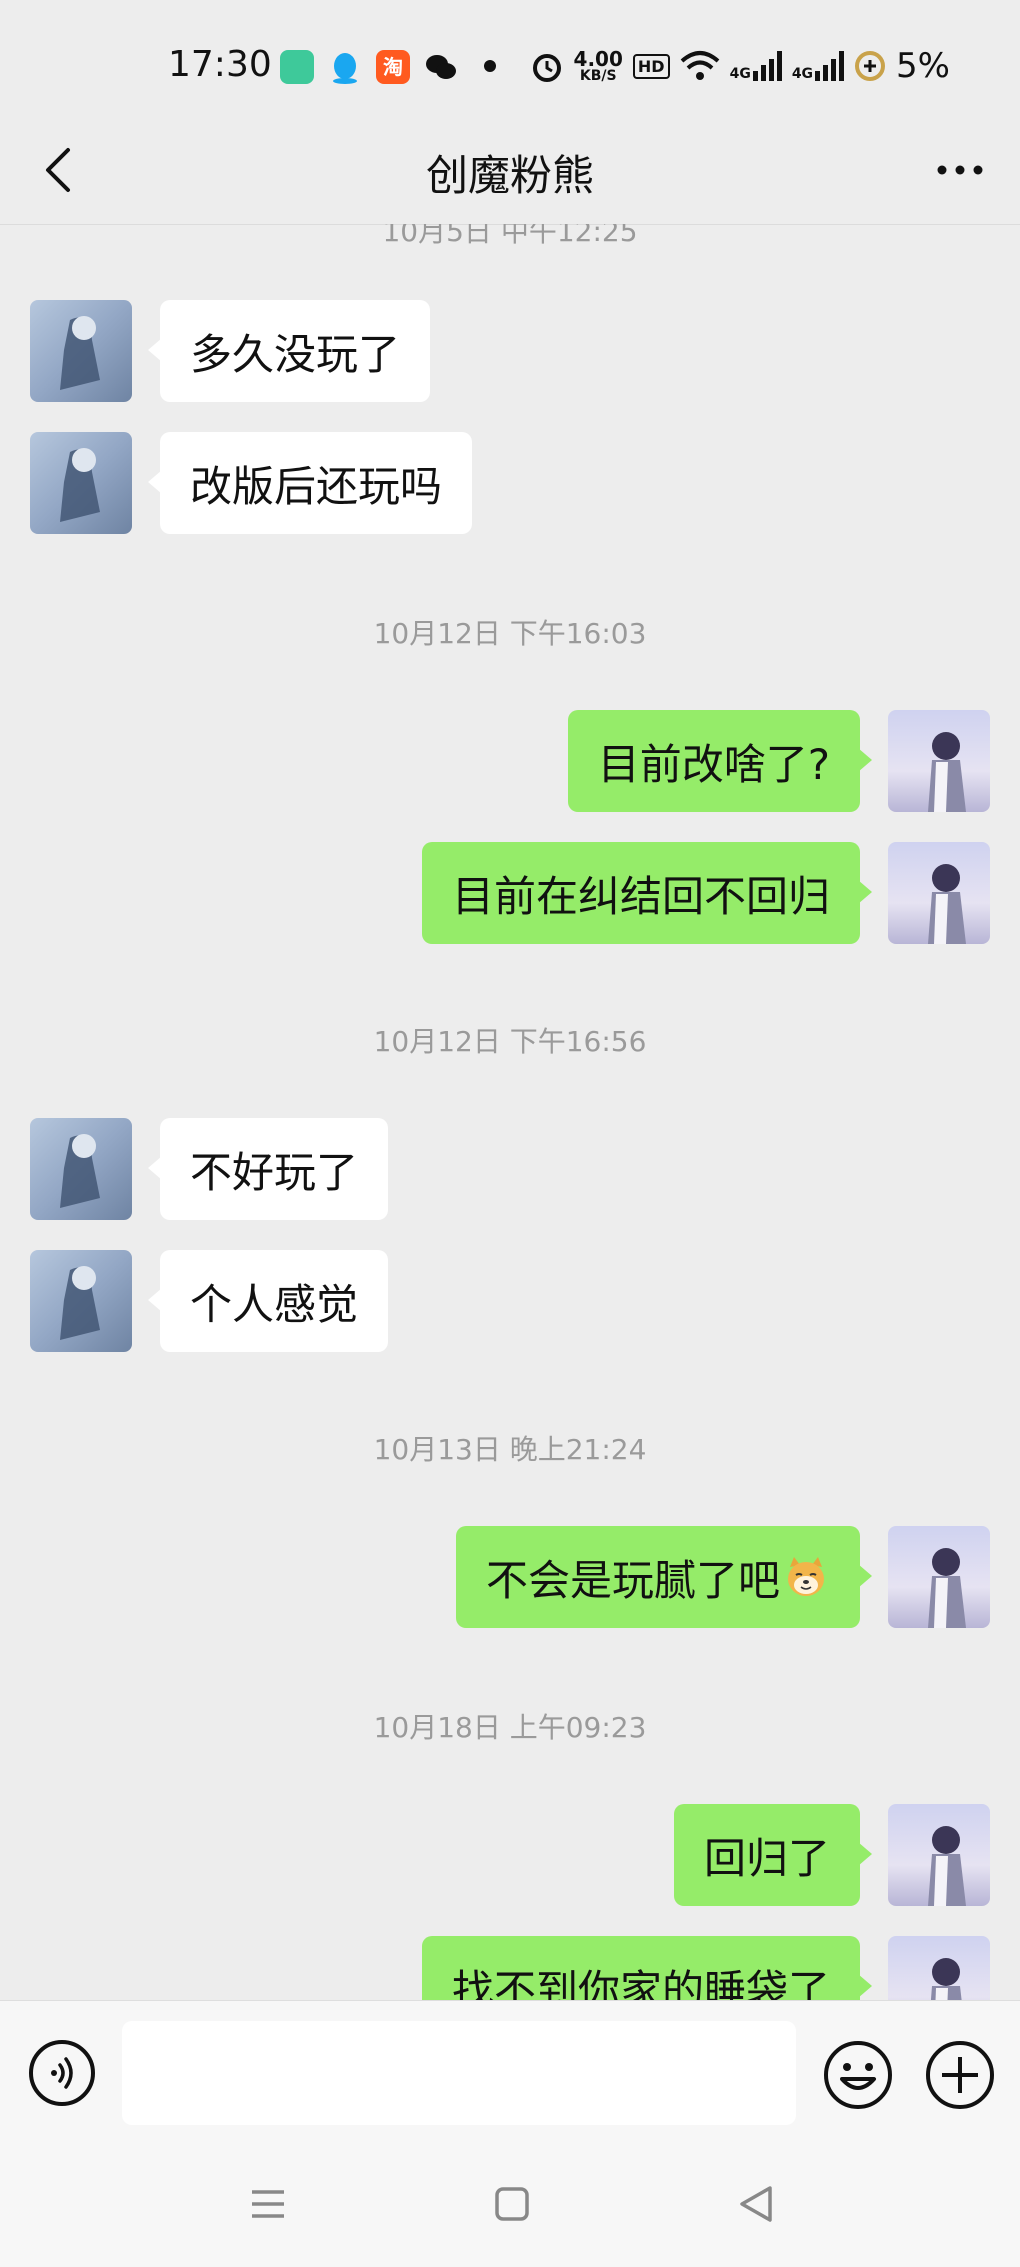 The width and height of the screenshot is (1020, 2267). I want to click on message-bubble: 多久没玩了, so click(289, 351).